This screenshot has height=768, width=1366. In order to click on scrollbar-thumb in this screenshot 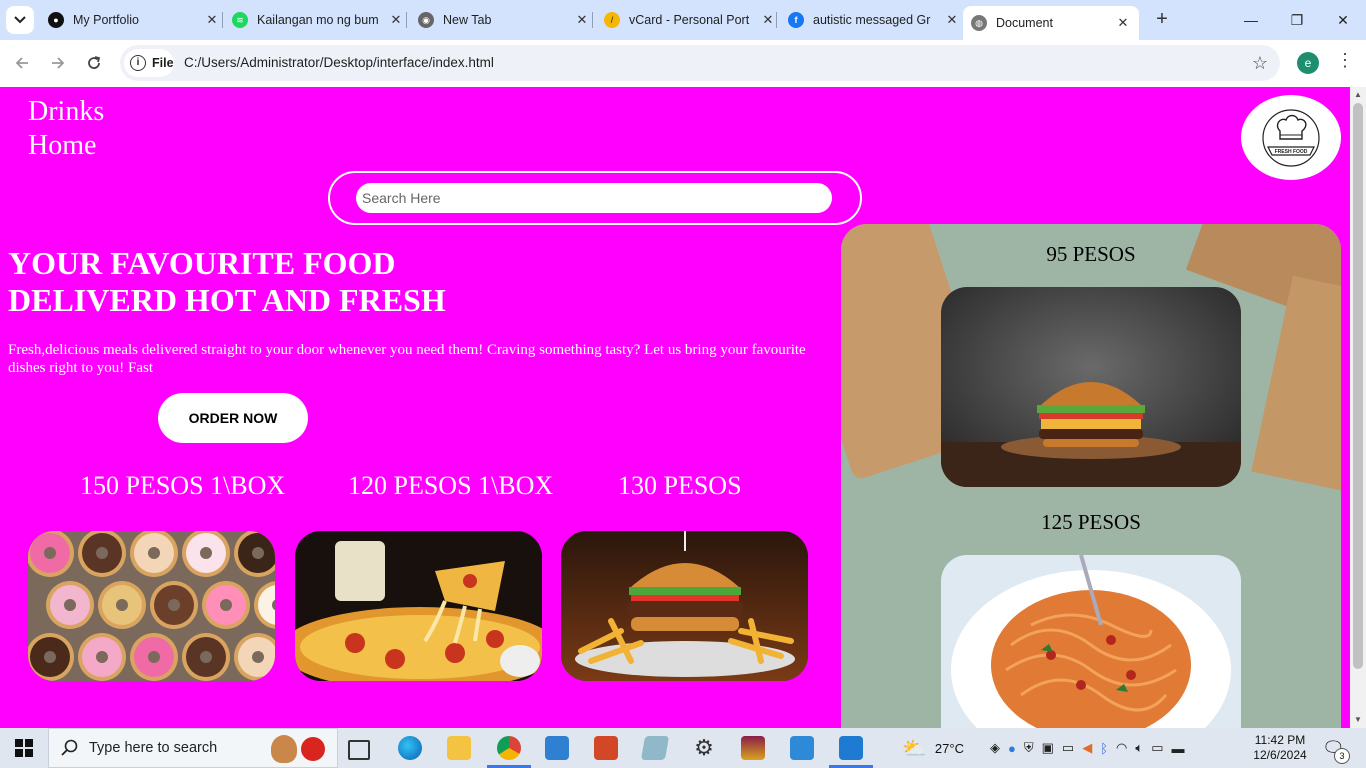, I will do `click(1358, 386)`.